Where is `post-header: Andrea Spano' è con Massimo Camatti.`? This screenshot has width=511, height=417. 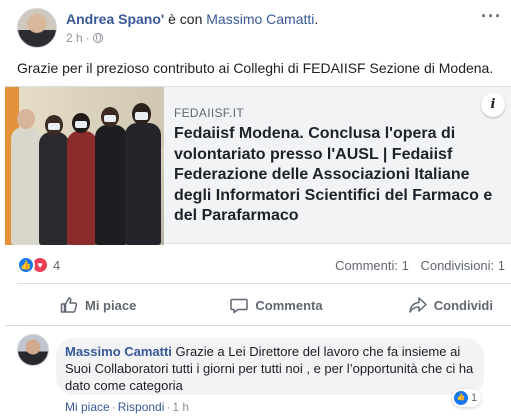 post-header: Andrea Spano' è con Massimo Camatti. is located at coordinates (192, 19).